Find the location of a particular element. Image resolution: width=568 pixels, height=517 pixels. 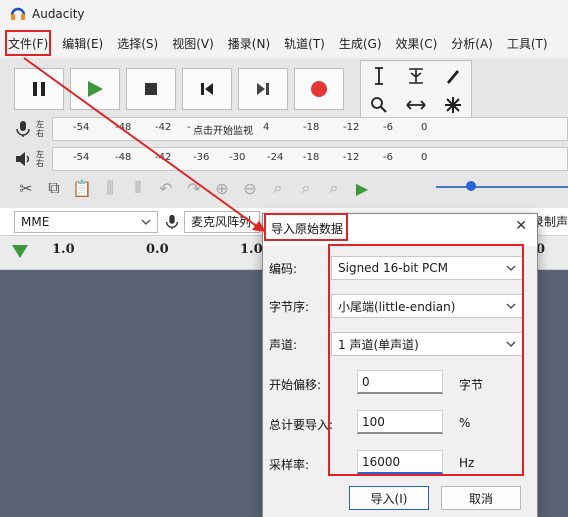

menu-generate: 生成(G) is located at coordinates (360, 43).